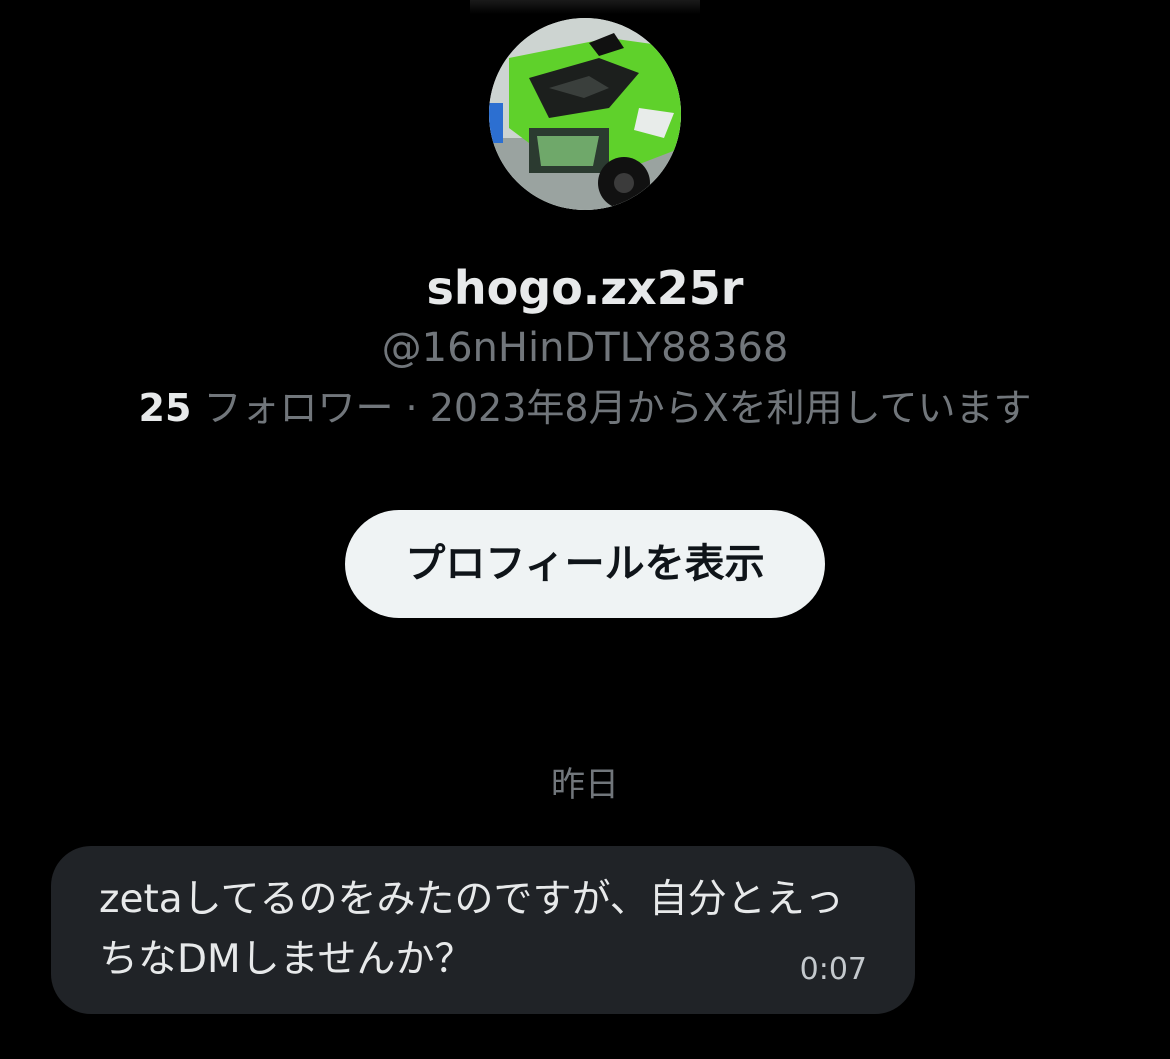 The width and height of the screenshot is (1170, 1059). What do you see at coordinates (165, 408) in the screenshot?
I see `follower-count: 25` at bounding box center [165, 408].